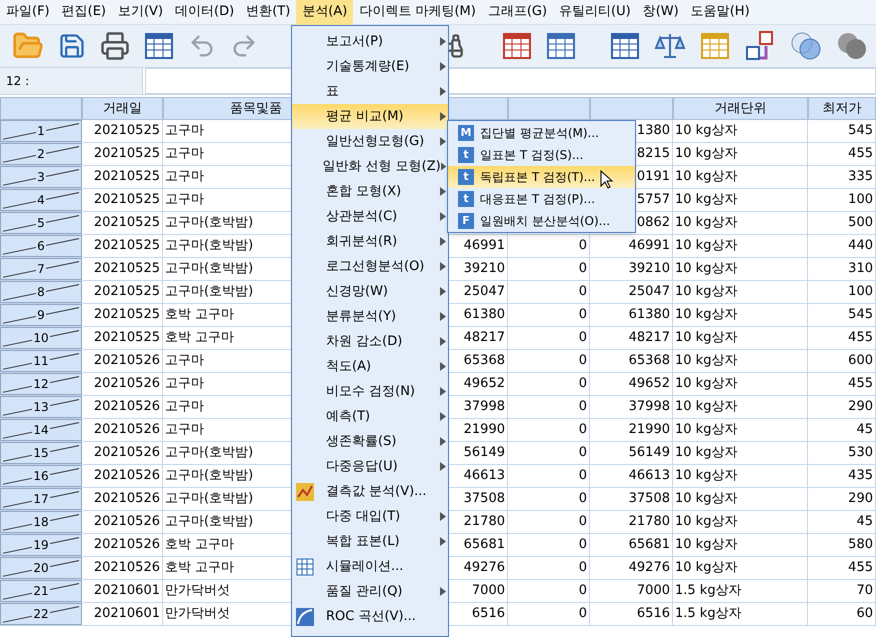 This screenshot has width=876, height=637. What do you see at coordinates (595, 12) in the screenshot?
I see `menu-item: 유틸리티(U)` at bounding box center [595, 12].